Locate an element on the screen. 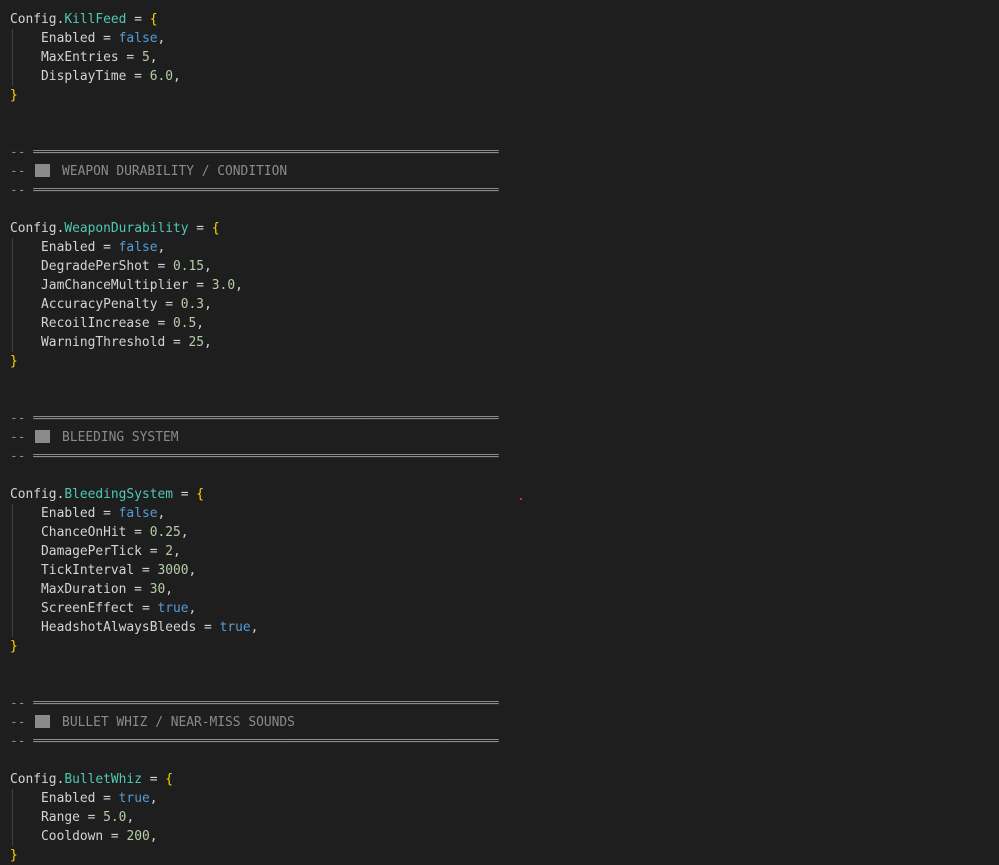 Image resolution: width=999 pixels, height=865 pixels. config-field: ScreenEffect = true, is located at coordinates (103, 608).